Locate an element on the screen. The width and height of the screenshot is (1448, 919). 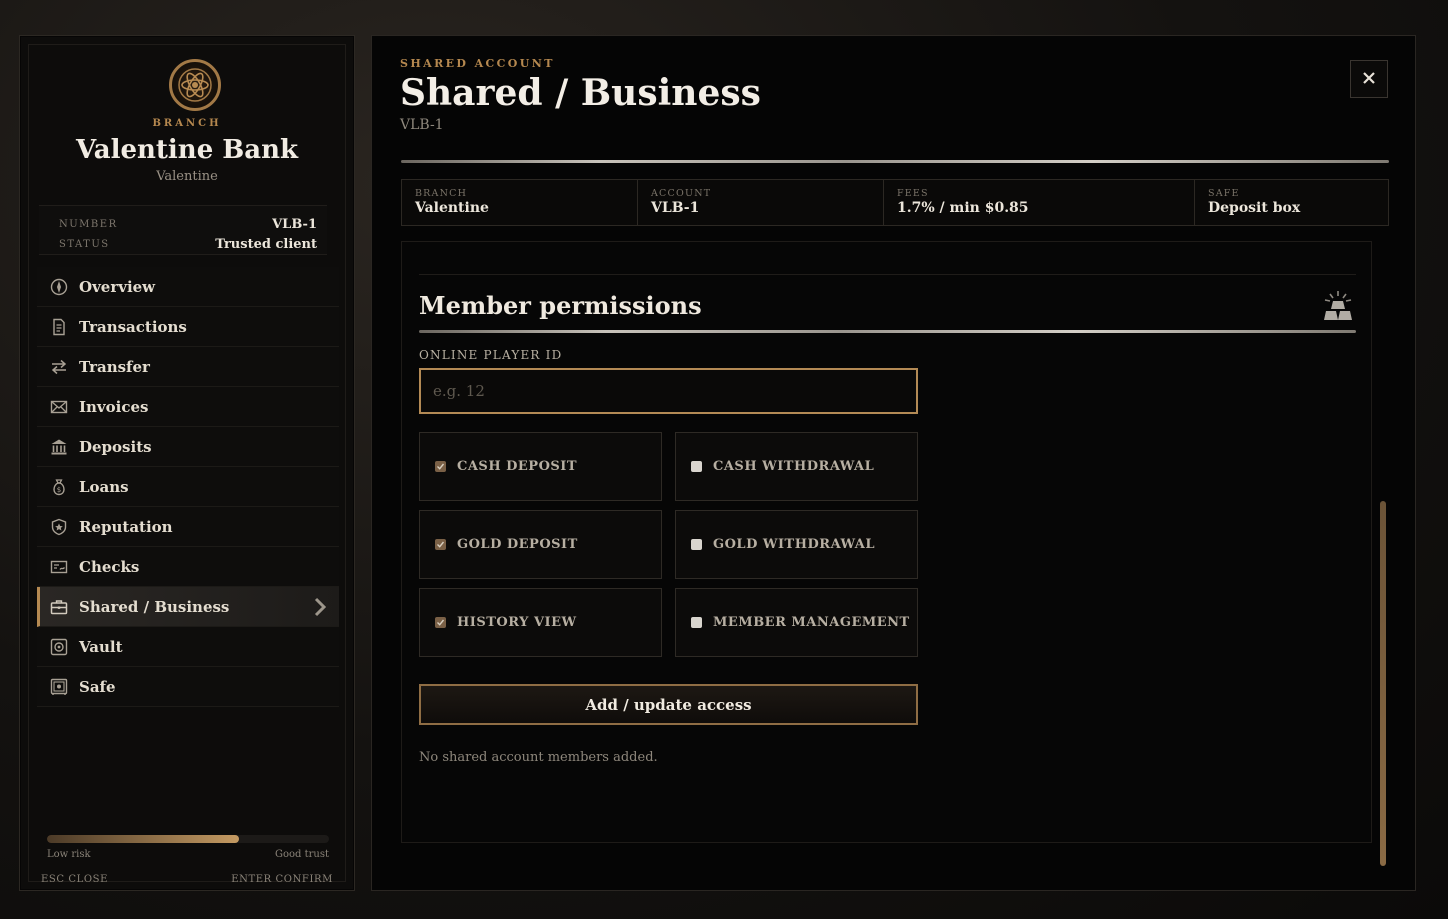
permission-label: MEMBER MANAGEMENT is located at coordinates (811, 622).